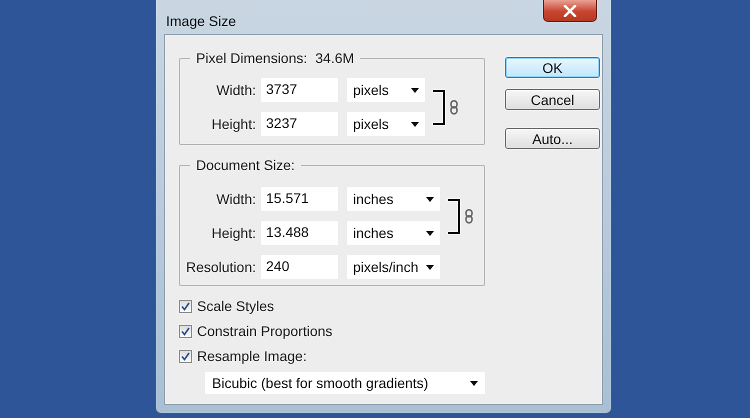  Describe the element at coordinates (393, 267) in the screenshot. I see `unit-dropdown: pixels/inch` at that location.